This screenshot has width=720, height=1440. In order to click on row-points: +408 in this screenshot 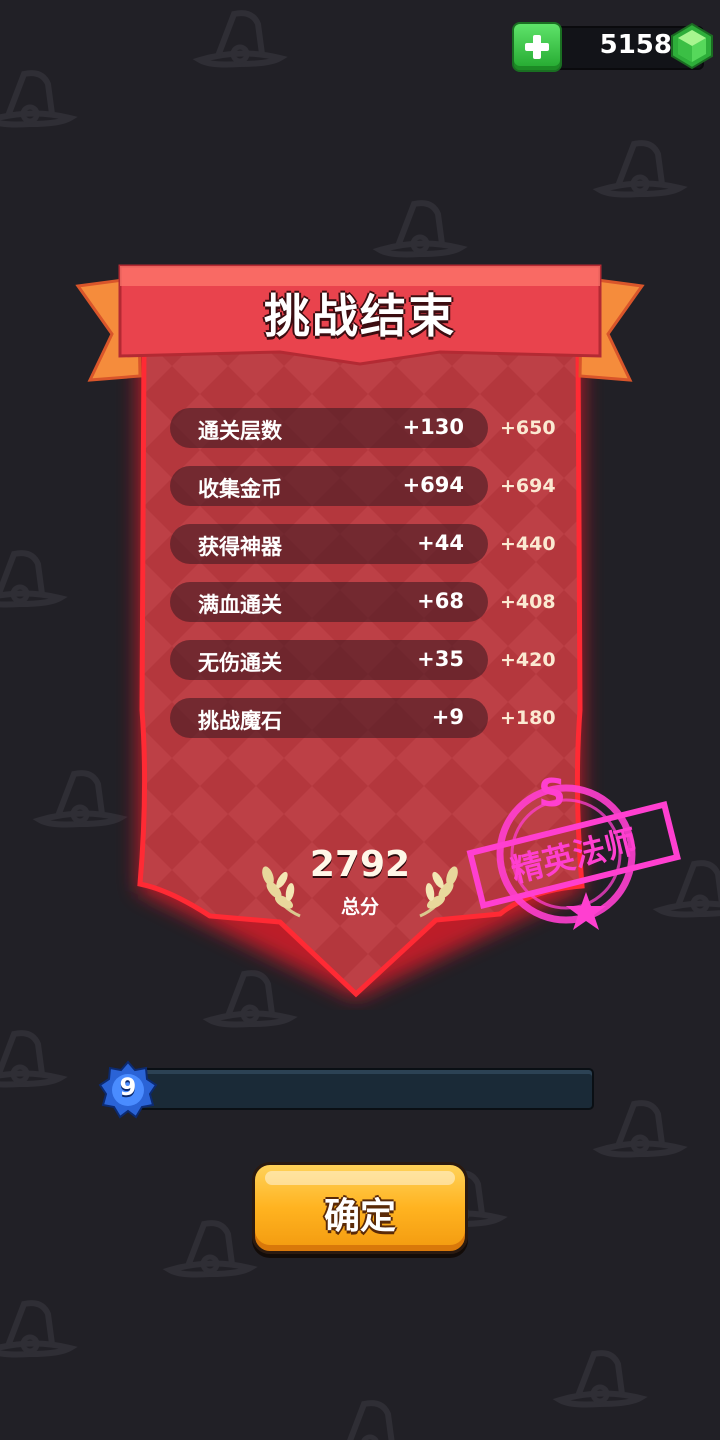, I will do `click(528, 602)`.